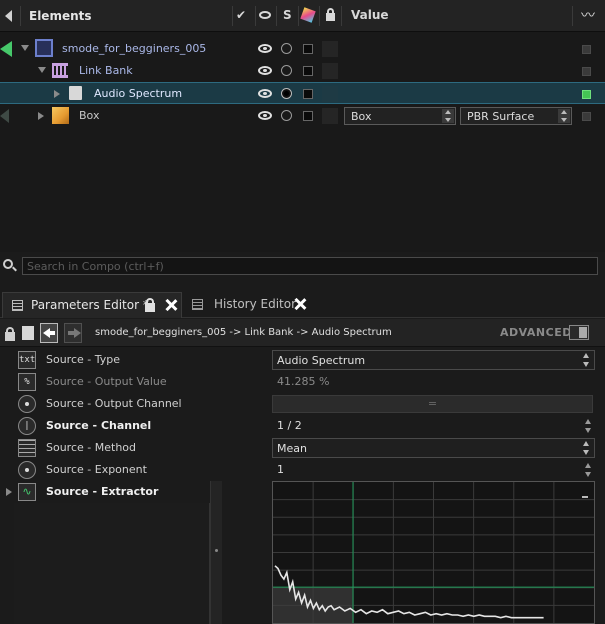  I want to click on inactive-arrow-icon, so click(4, 116).